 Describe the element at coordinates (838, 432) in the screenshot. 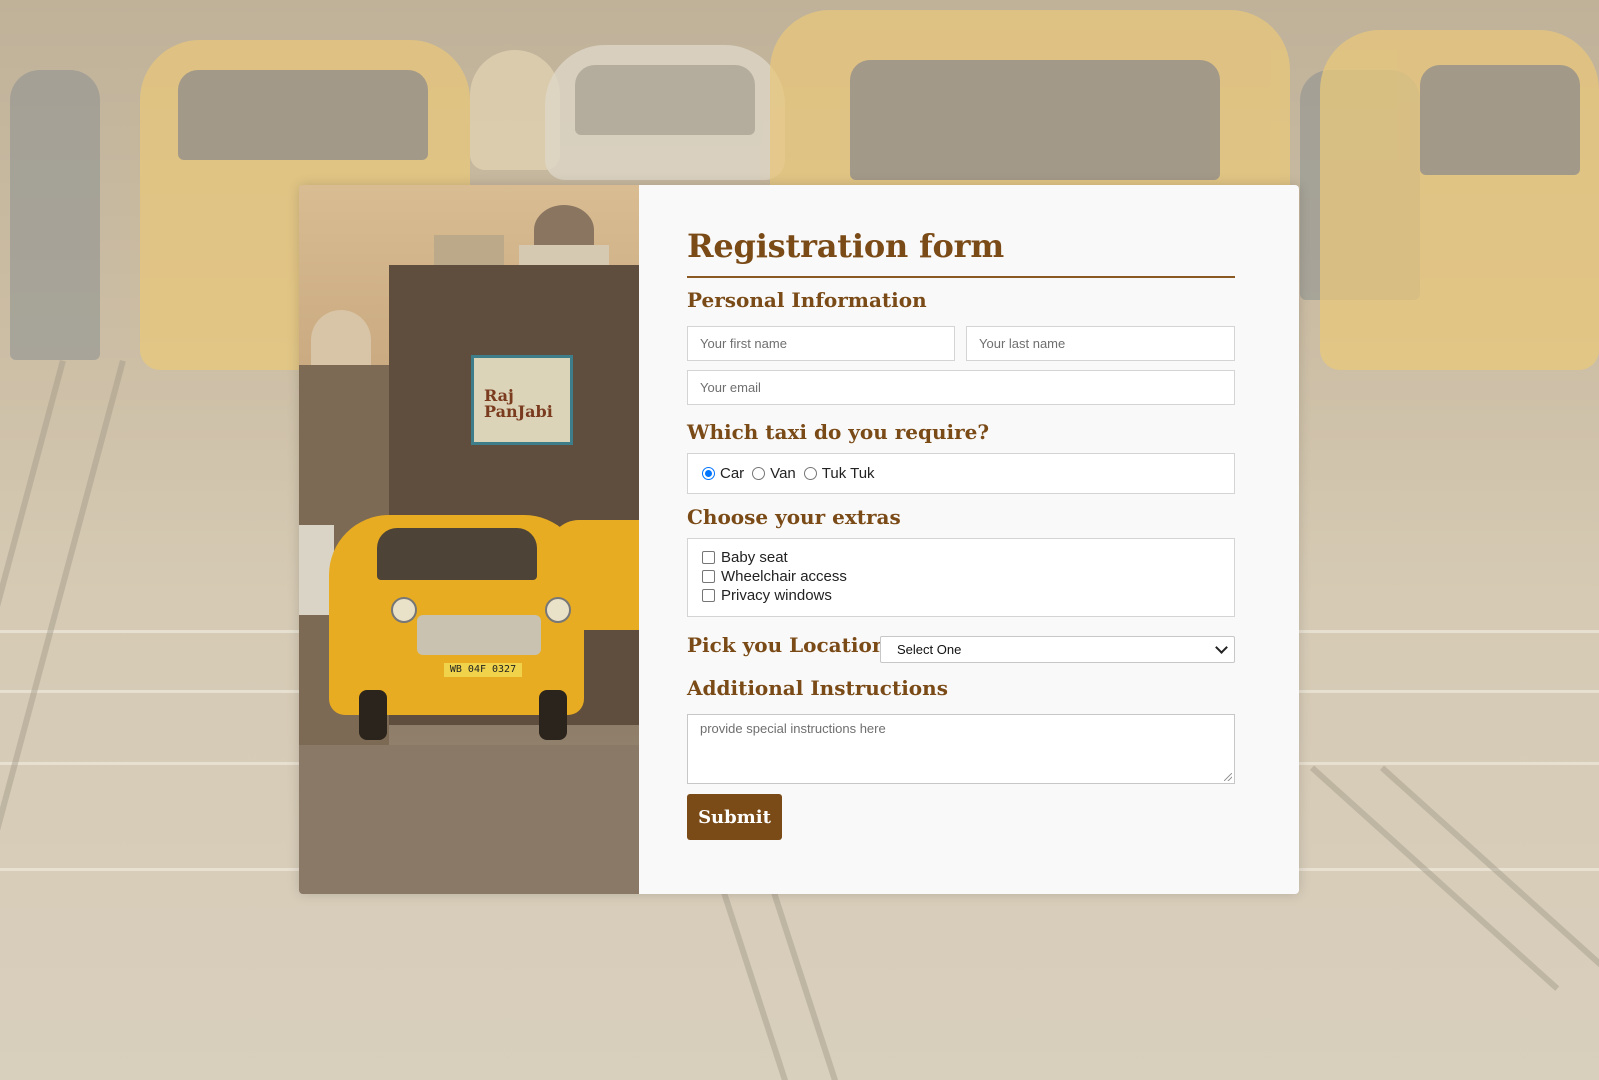

I see `taxi-type-heading: Which taxi do you require?` at that location.